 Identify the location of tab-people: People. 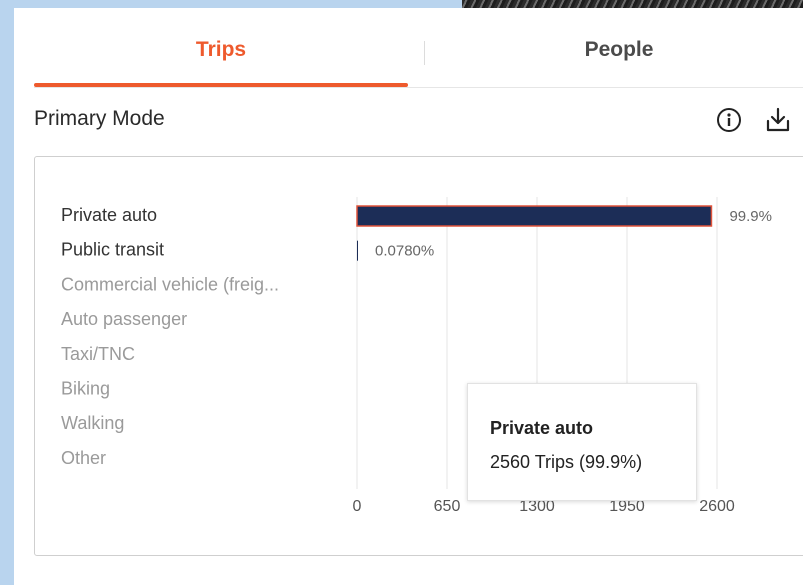
(618, 50).